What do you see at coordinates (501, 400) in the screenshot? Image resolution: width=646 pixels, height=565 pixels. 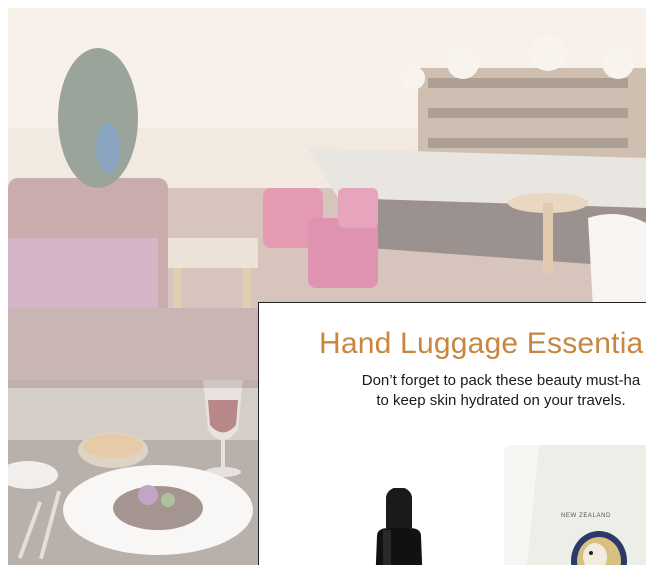 I see `card-subtitle-line-2: to keep skin hydrated on your travels.` at bounding box center [501, 400].